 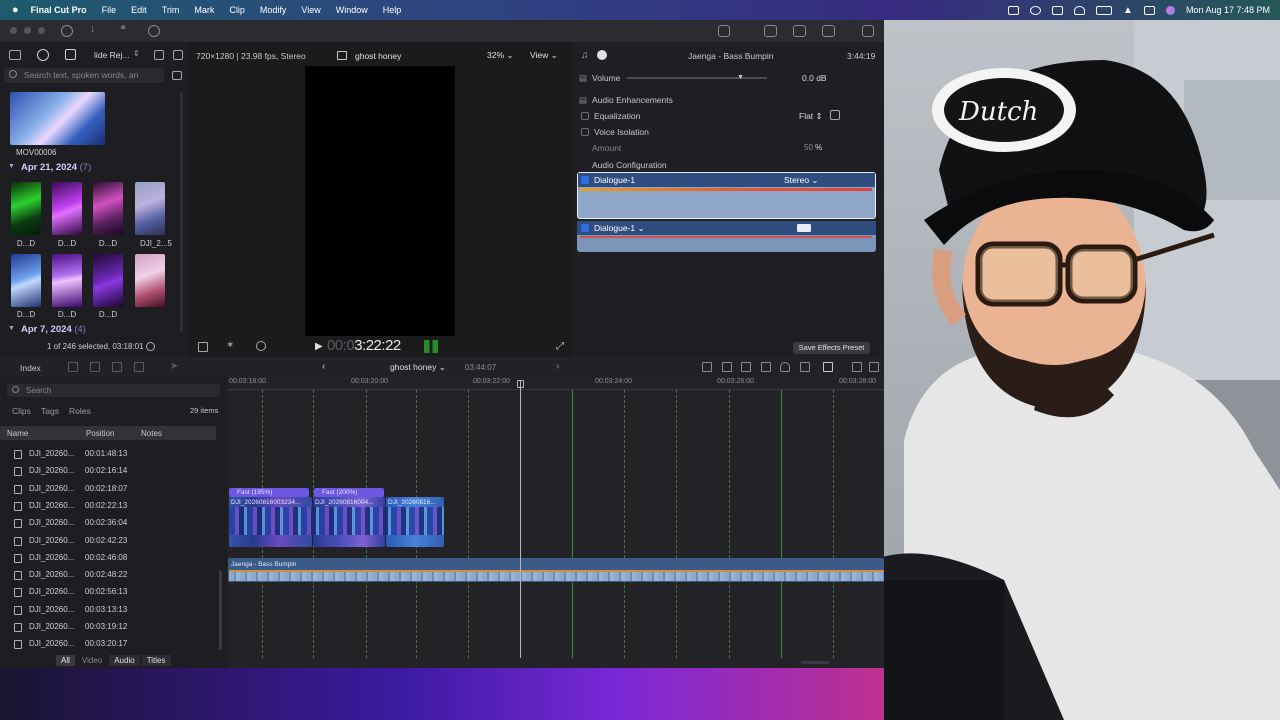 I want to click on browser-scrollbar, so click(x=181, y=212).